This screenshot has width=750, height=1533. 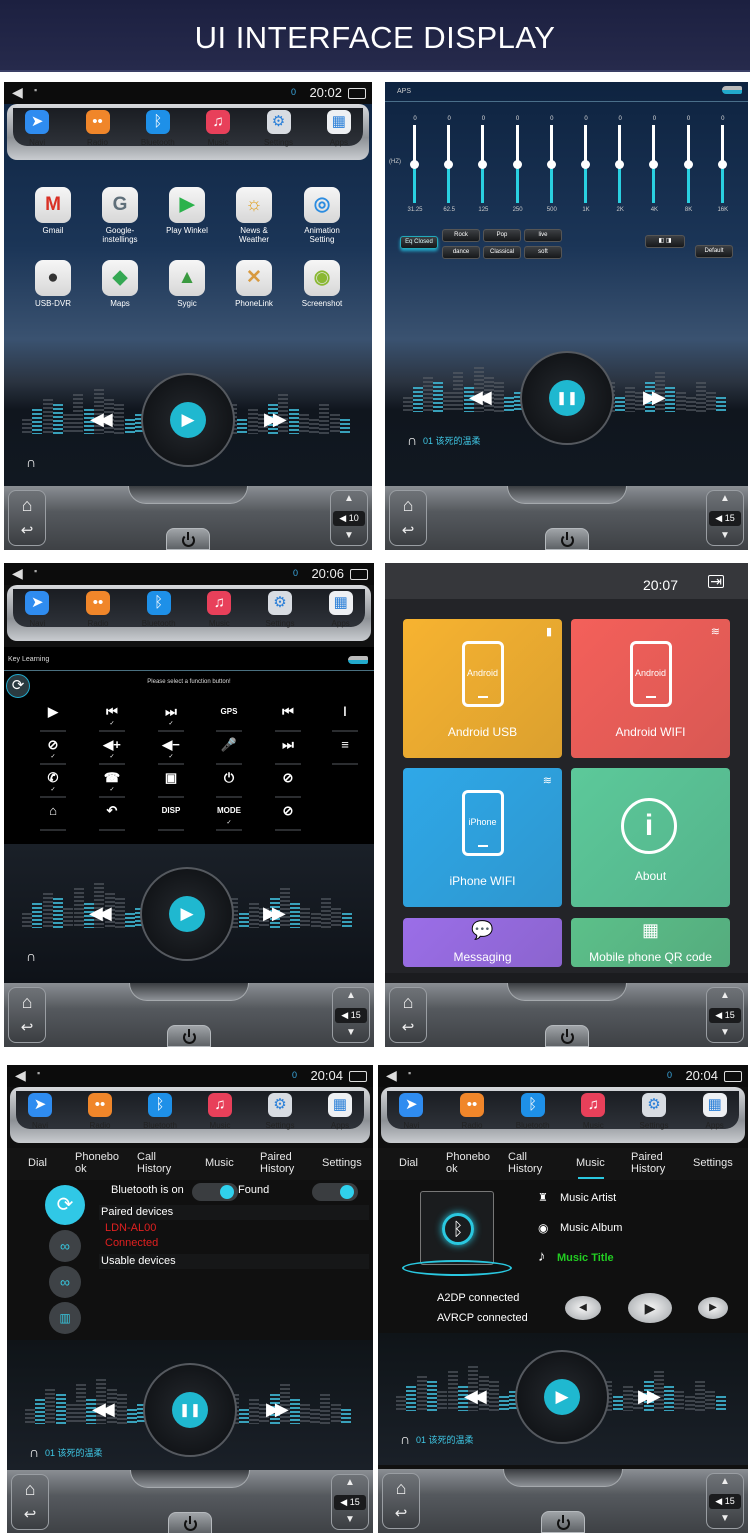 What do you see at coordinates (130, 1228) in the screenshot?
I see `device-name: LDN-AL00` at bounding box center [130, 1228].